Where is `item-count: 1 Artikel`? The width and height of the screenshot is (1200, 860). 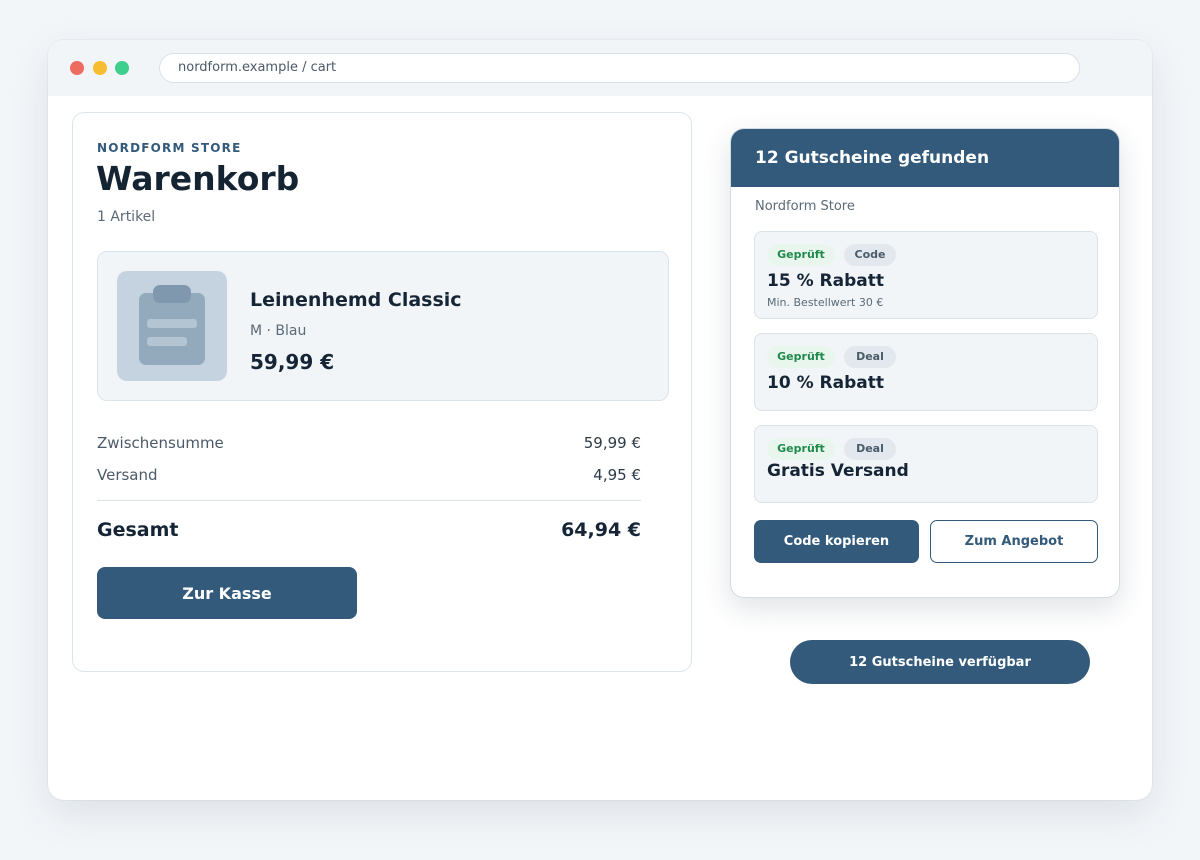
item-count: 1 Artikel is located at coordinates (126, 217).